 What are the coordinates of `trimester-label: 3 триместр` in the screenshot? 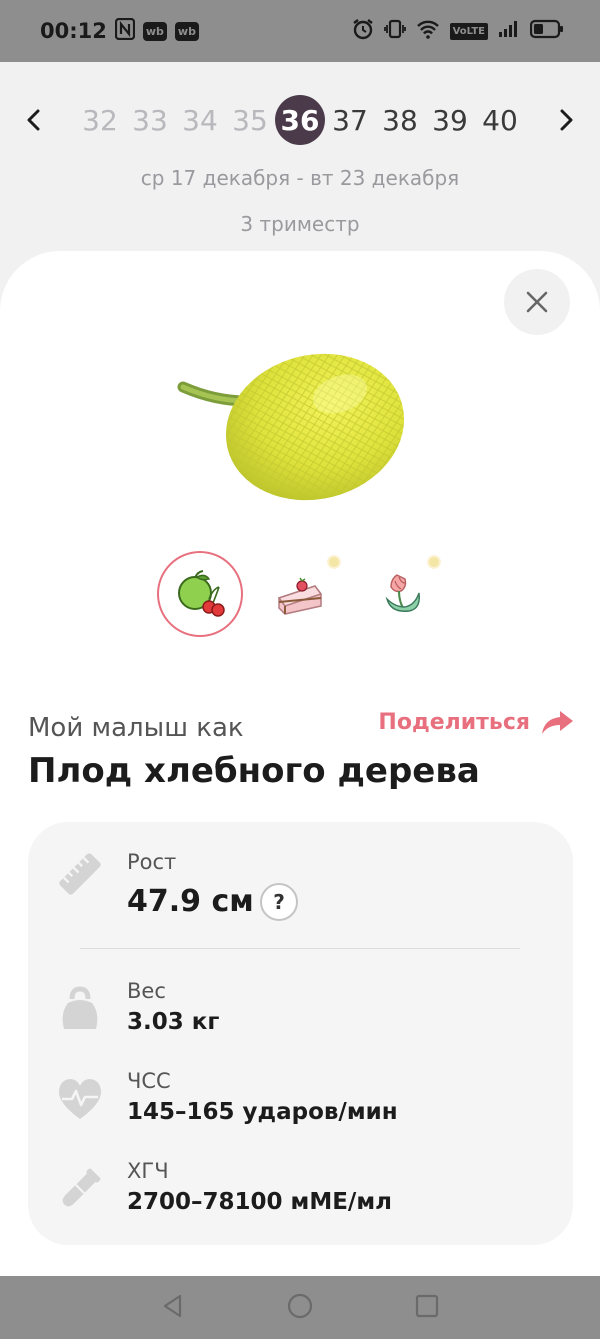 It's located at (300, 224).